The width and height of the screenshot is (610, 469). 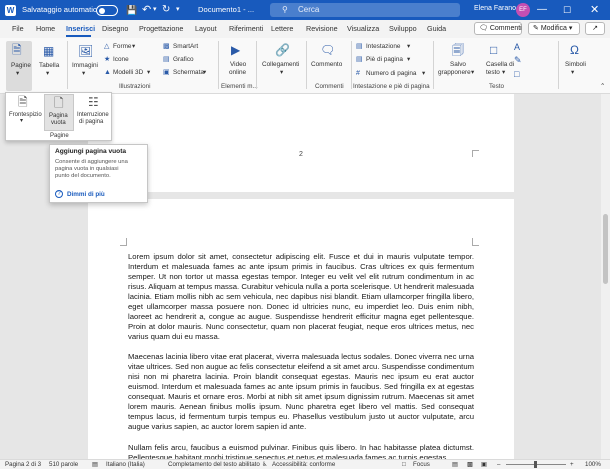 I want to click on close-icon: ✕, so click(x=594, y=10).